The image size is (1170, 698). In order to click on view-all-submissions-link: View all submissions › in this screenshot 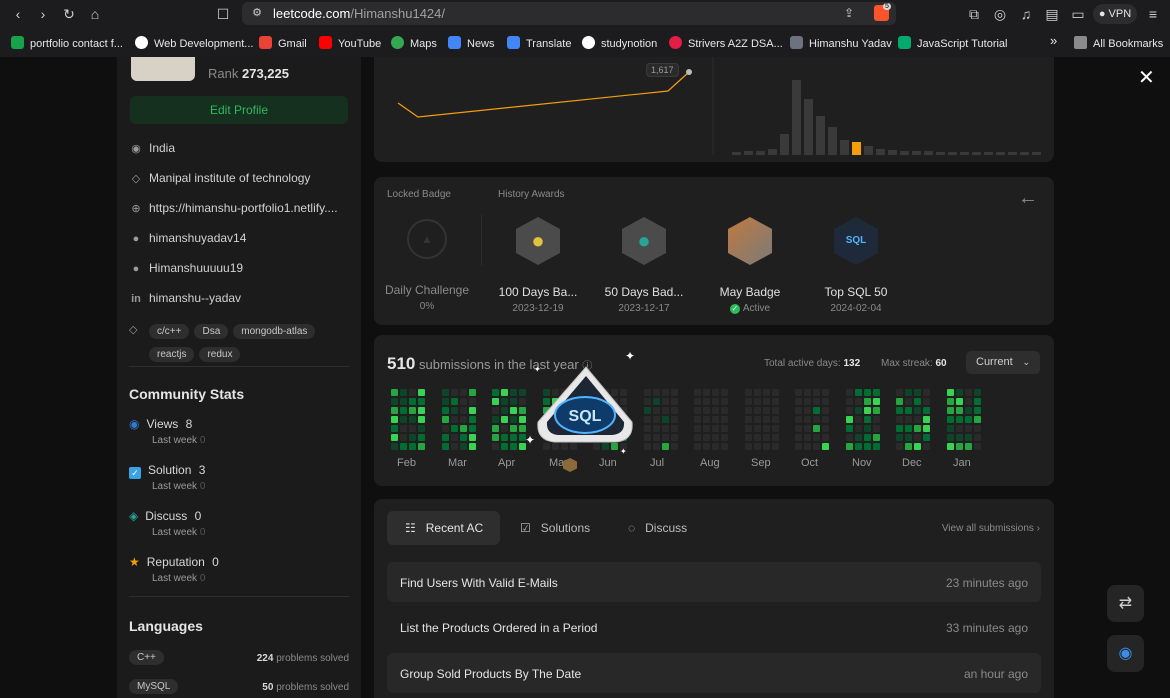, I will do `click(991, 528)`.